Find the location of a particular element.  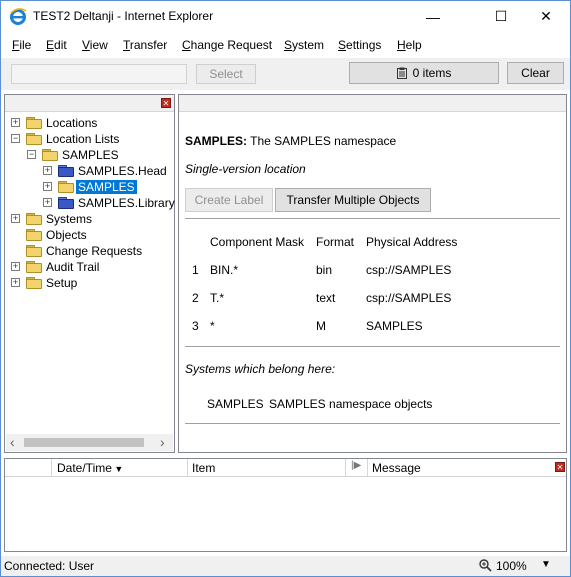

column-header-component-mask: Component Mask is located at coordinates (257, 242).